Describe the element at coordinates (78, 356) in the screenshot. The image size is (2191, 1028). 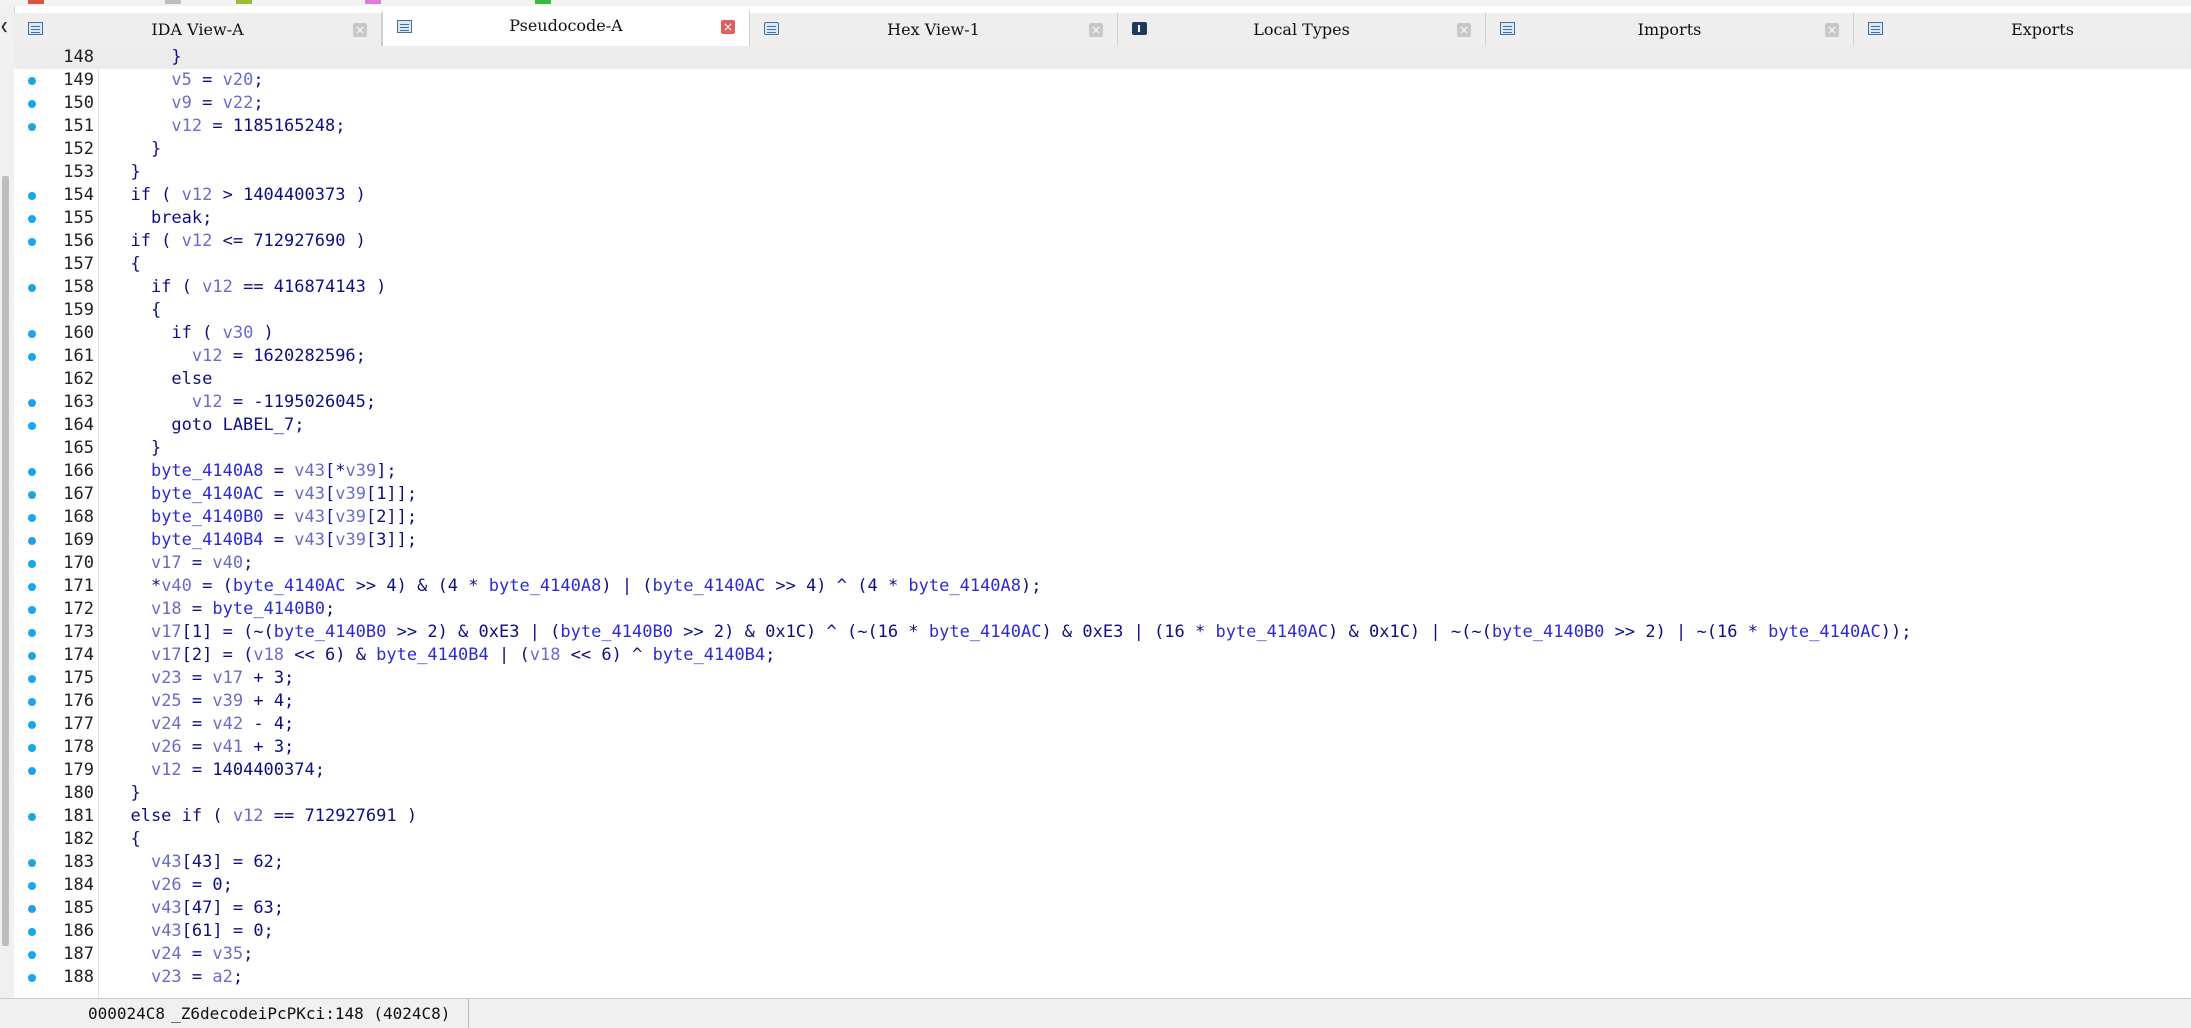
I see `line-number: 161` at that location.